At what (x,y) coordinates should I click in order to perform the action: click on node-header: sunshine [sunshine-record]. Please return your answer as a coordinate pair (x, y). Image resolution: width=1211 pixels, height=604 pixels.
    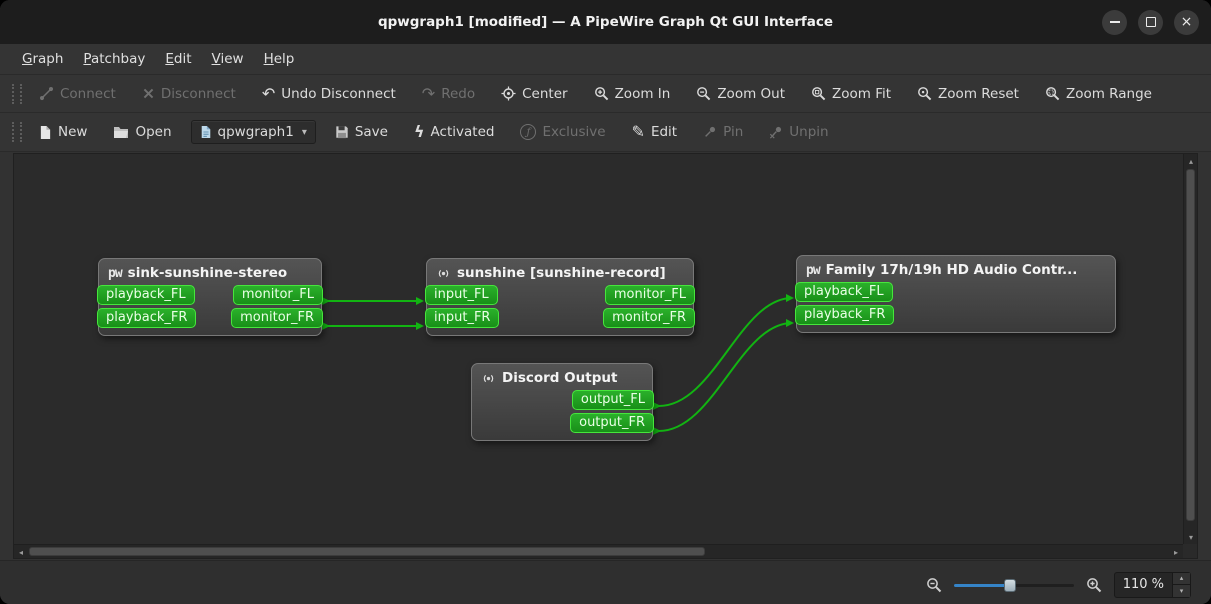
    Looking at the image, I should click on (560, 272).